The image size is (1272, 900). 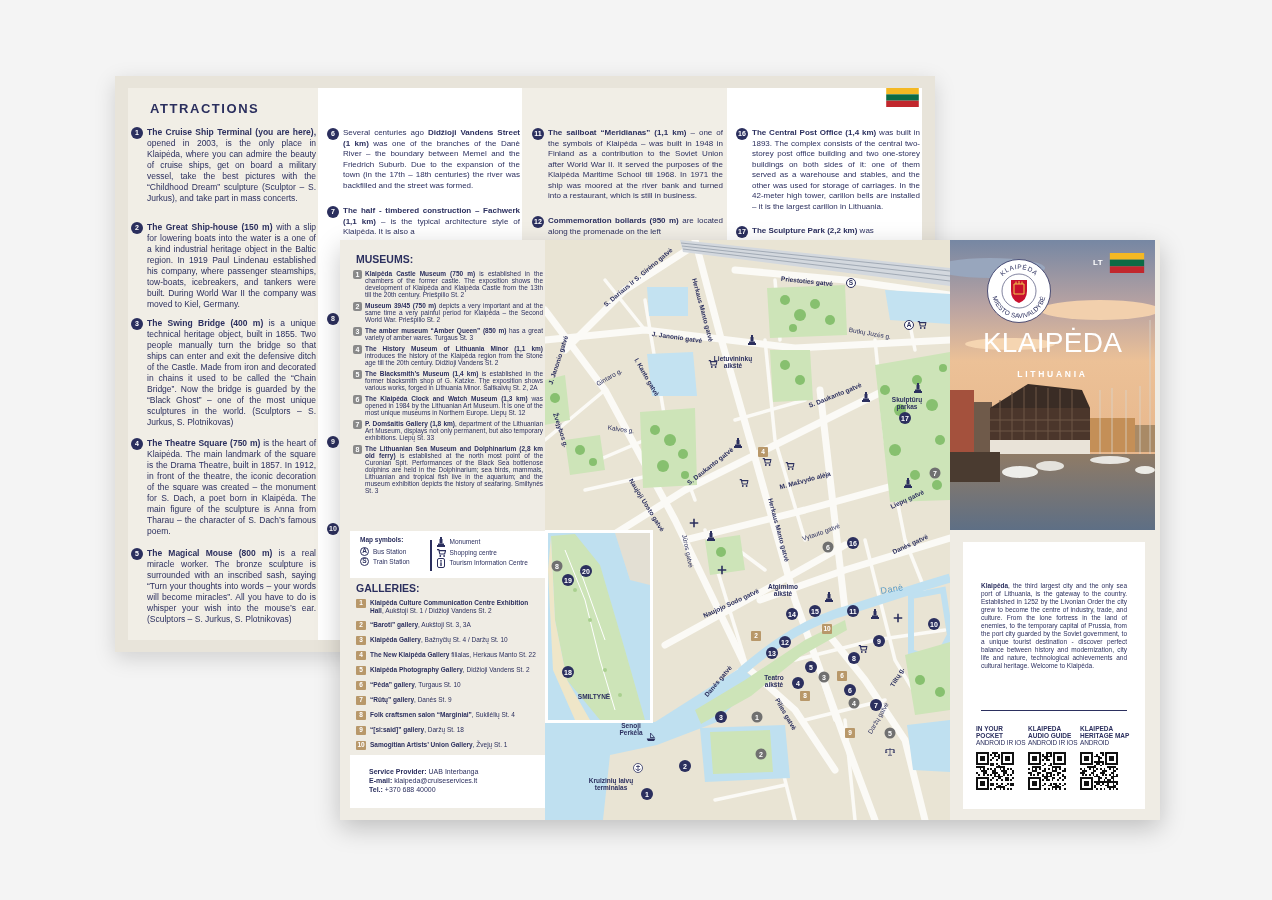 What do you see at coordinates (1052, 343) in the screenshot?
I see `cover-title: KLAIPĖDA` at bounding box center [1052, 343].